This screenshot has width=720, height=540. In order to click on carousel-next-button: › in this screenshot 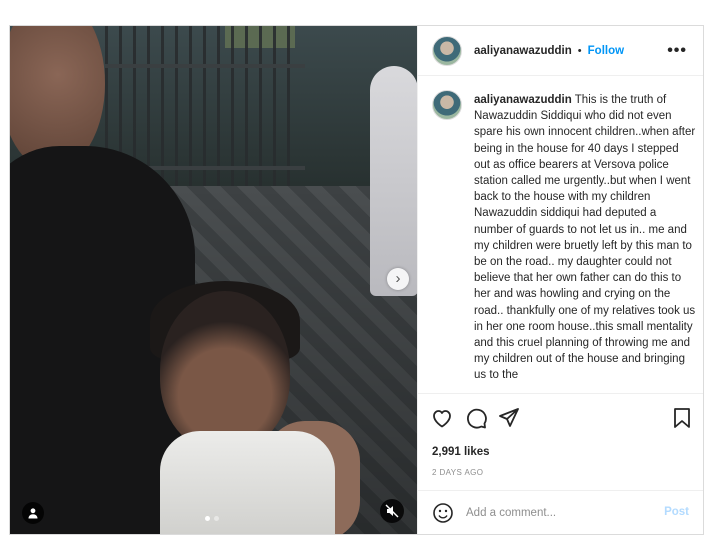, I will do `click(398, 279)`.